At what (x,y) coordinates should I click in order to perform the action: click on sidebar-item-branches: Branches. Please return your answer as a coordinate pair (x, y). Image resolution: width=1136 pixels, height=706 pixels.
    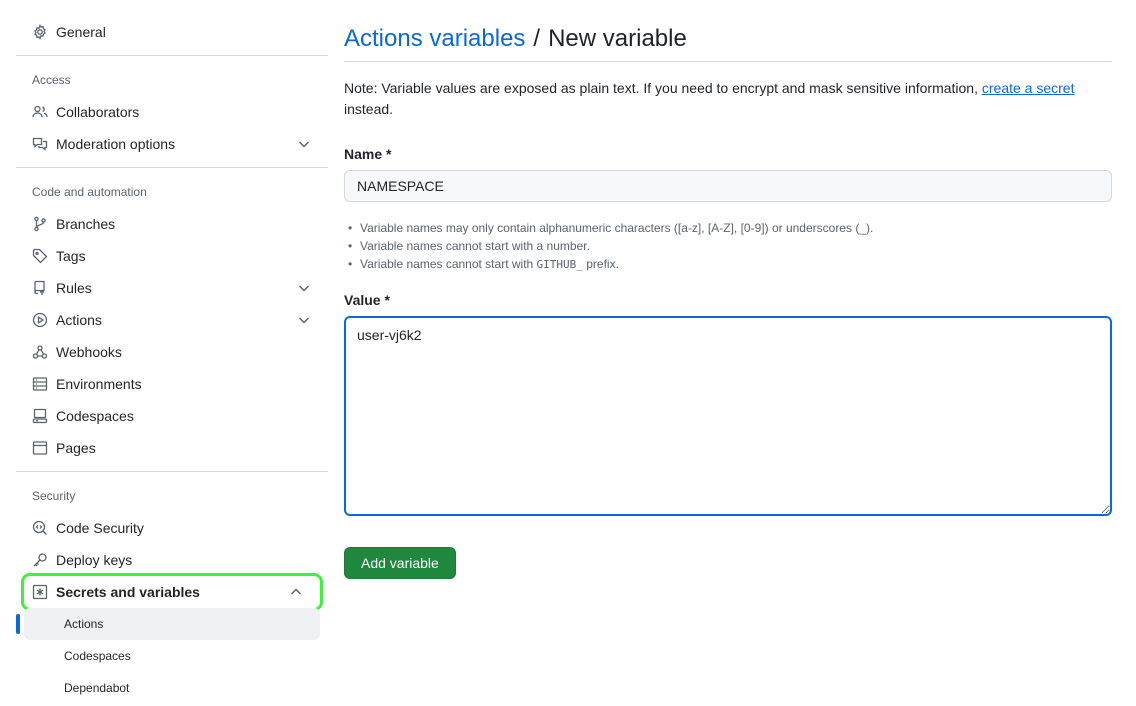
    Looking at the image, I should click on (172, 224).